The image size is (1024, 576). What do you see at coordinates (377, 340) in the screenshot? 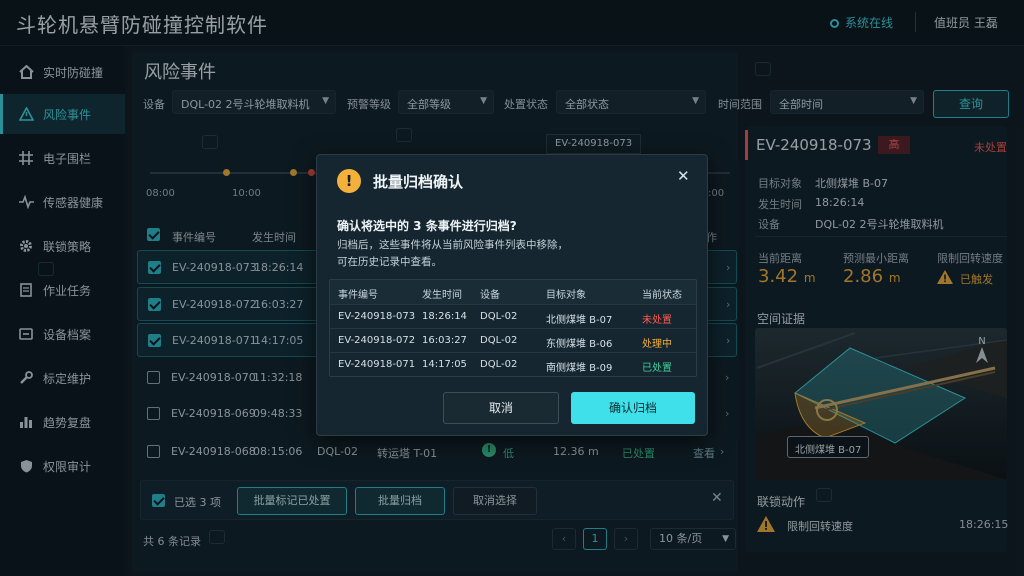
I see `dialog-row-id: EV-240918-072` at bounding box center [377, 340].